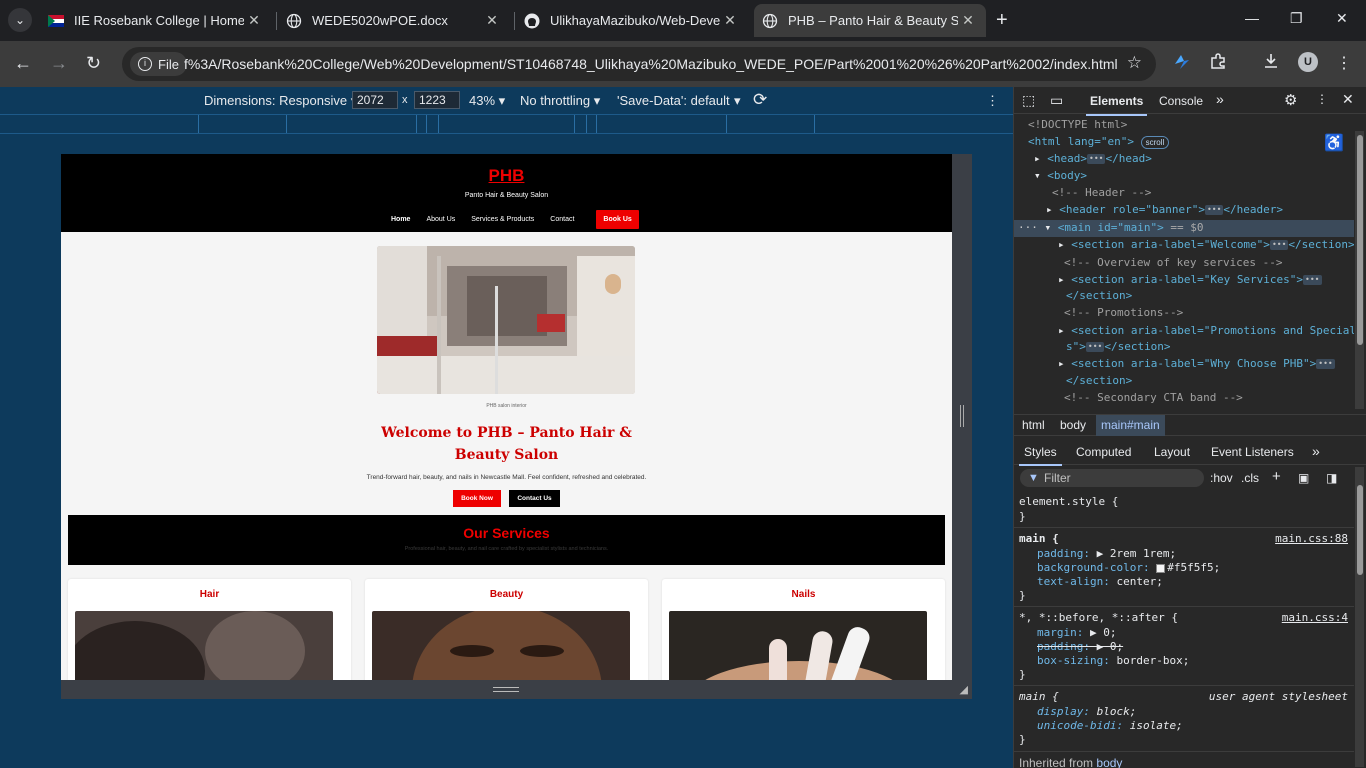 The height and width of the screenshot is (768, 1366). Describe the element at coordinates (1098, 617) in the screenshot. I see `rule-selector: *, *::before, *::after {` at that location.